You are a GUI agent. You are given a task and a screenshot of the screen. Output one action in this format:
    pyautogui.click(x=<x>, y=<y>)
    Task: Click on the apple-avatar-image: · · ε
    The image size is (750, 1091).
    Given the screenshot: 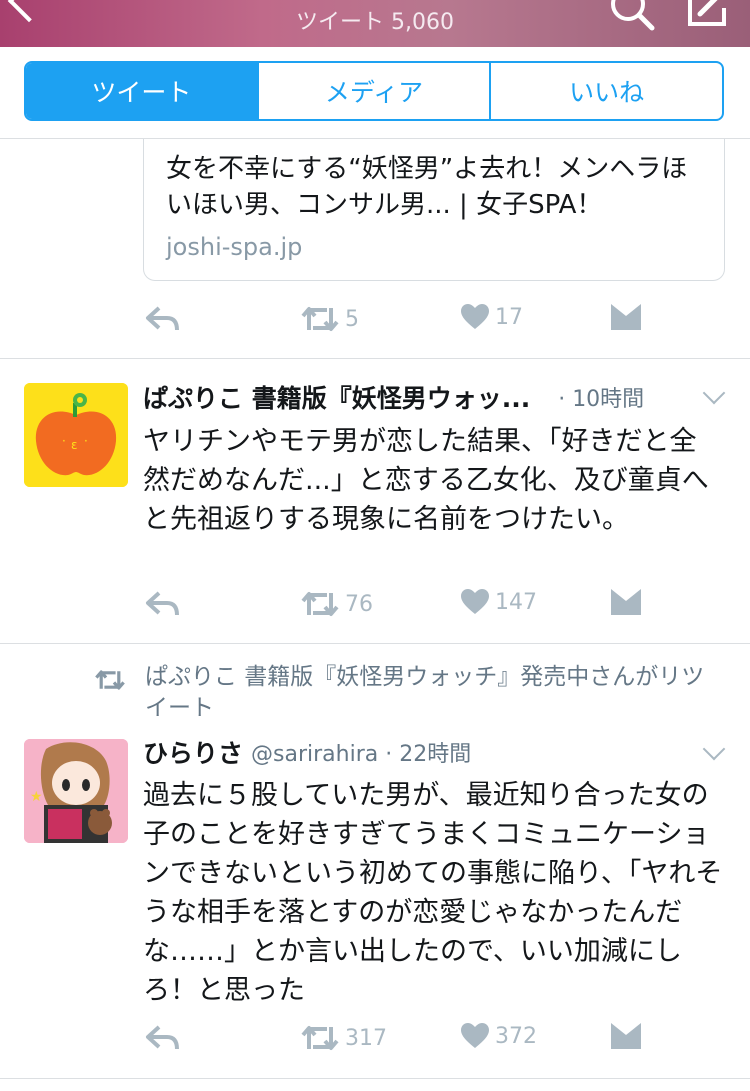 What is the action you would take?
    pyautogui.click(x=76, y=435)
    